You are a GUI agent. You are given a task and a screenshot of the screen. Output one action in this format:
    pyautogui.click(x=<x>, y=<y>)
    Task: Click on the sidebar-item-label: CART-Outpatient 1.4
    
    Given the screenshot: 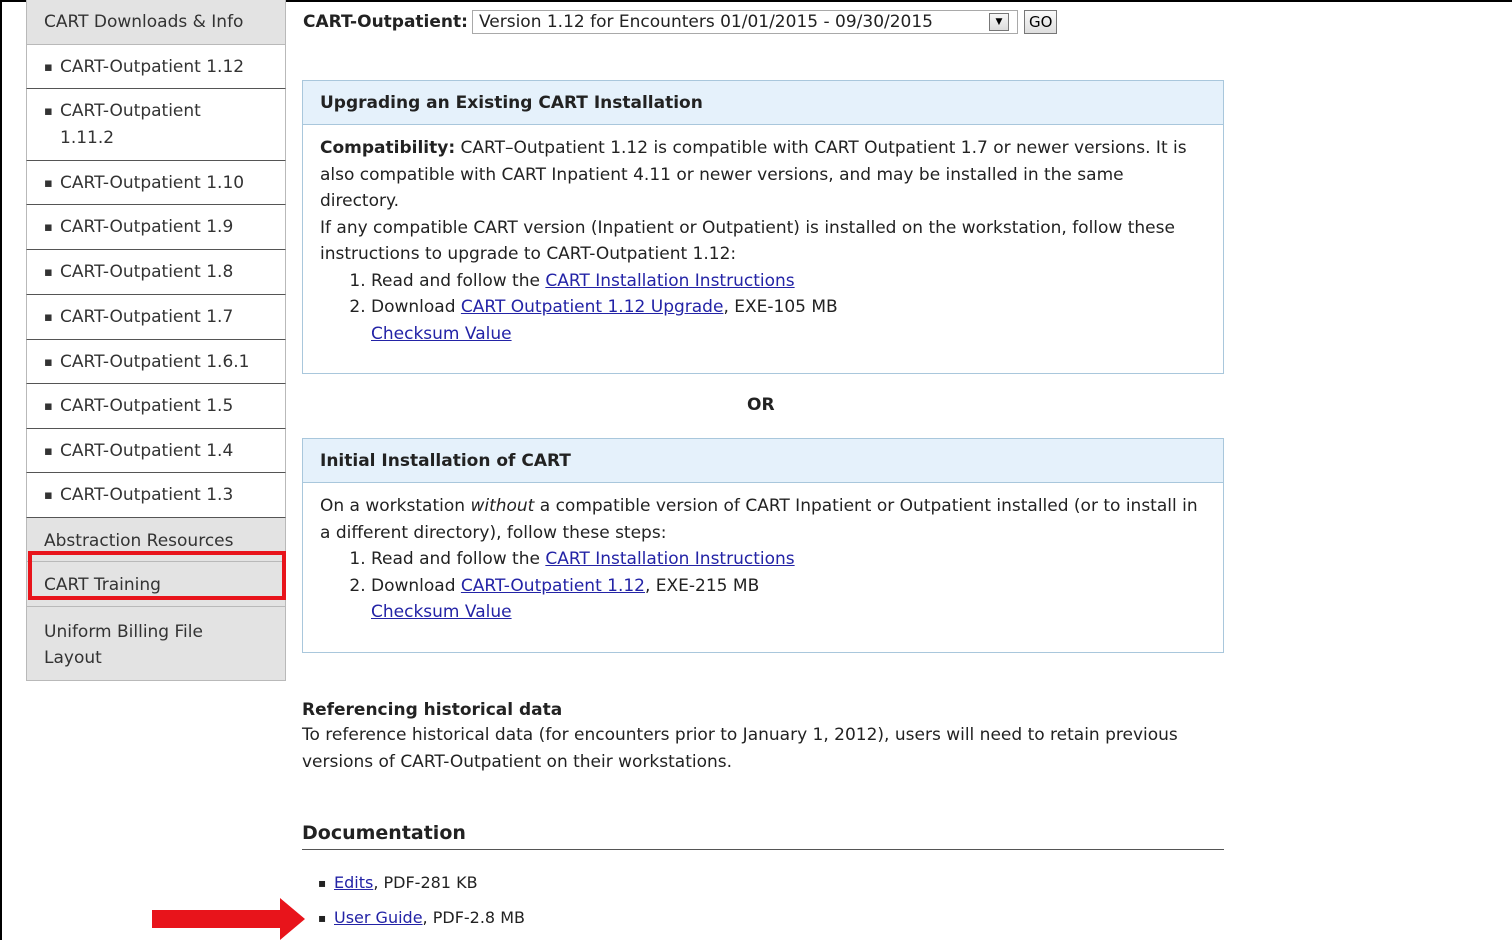 What is the action you would take?
    pyautogui.click(x=147, y=451)
    